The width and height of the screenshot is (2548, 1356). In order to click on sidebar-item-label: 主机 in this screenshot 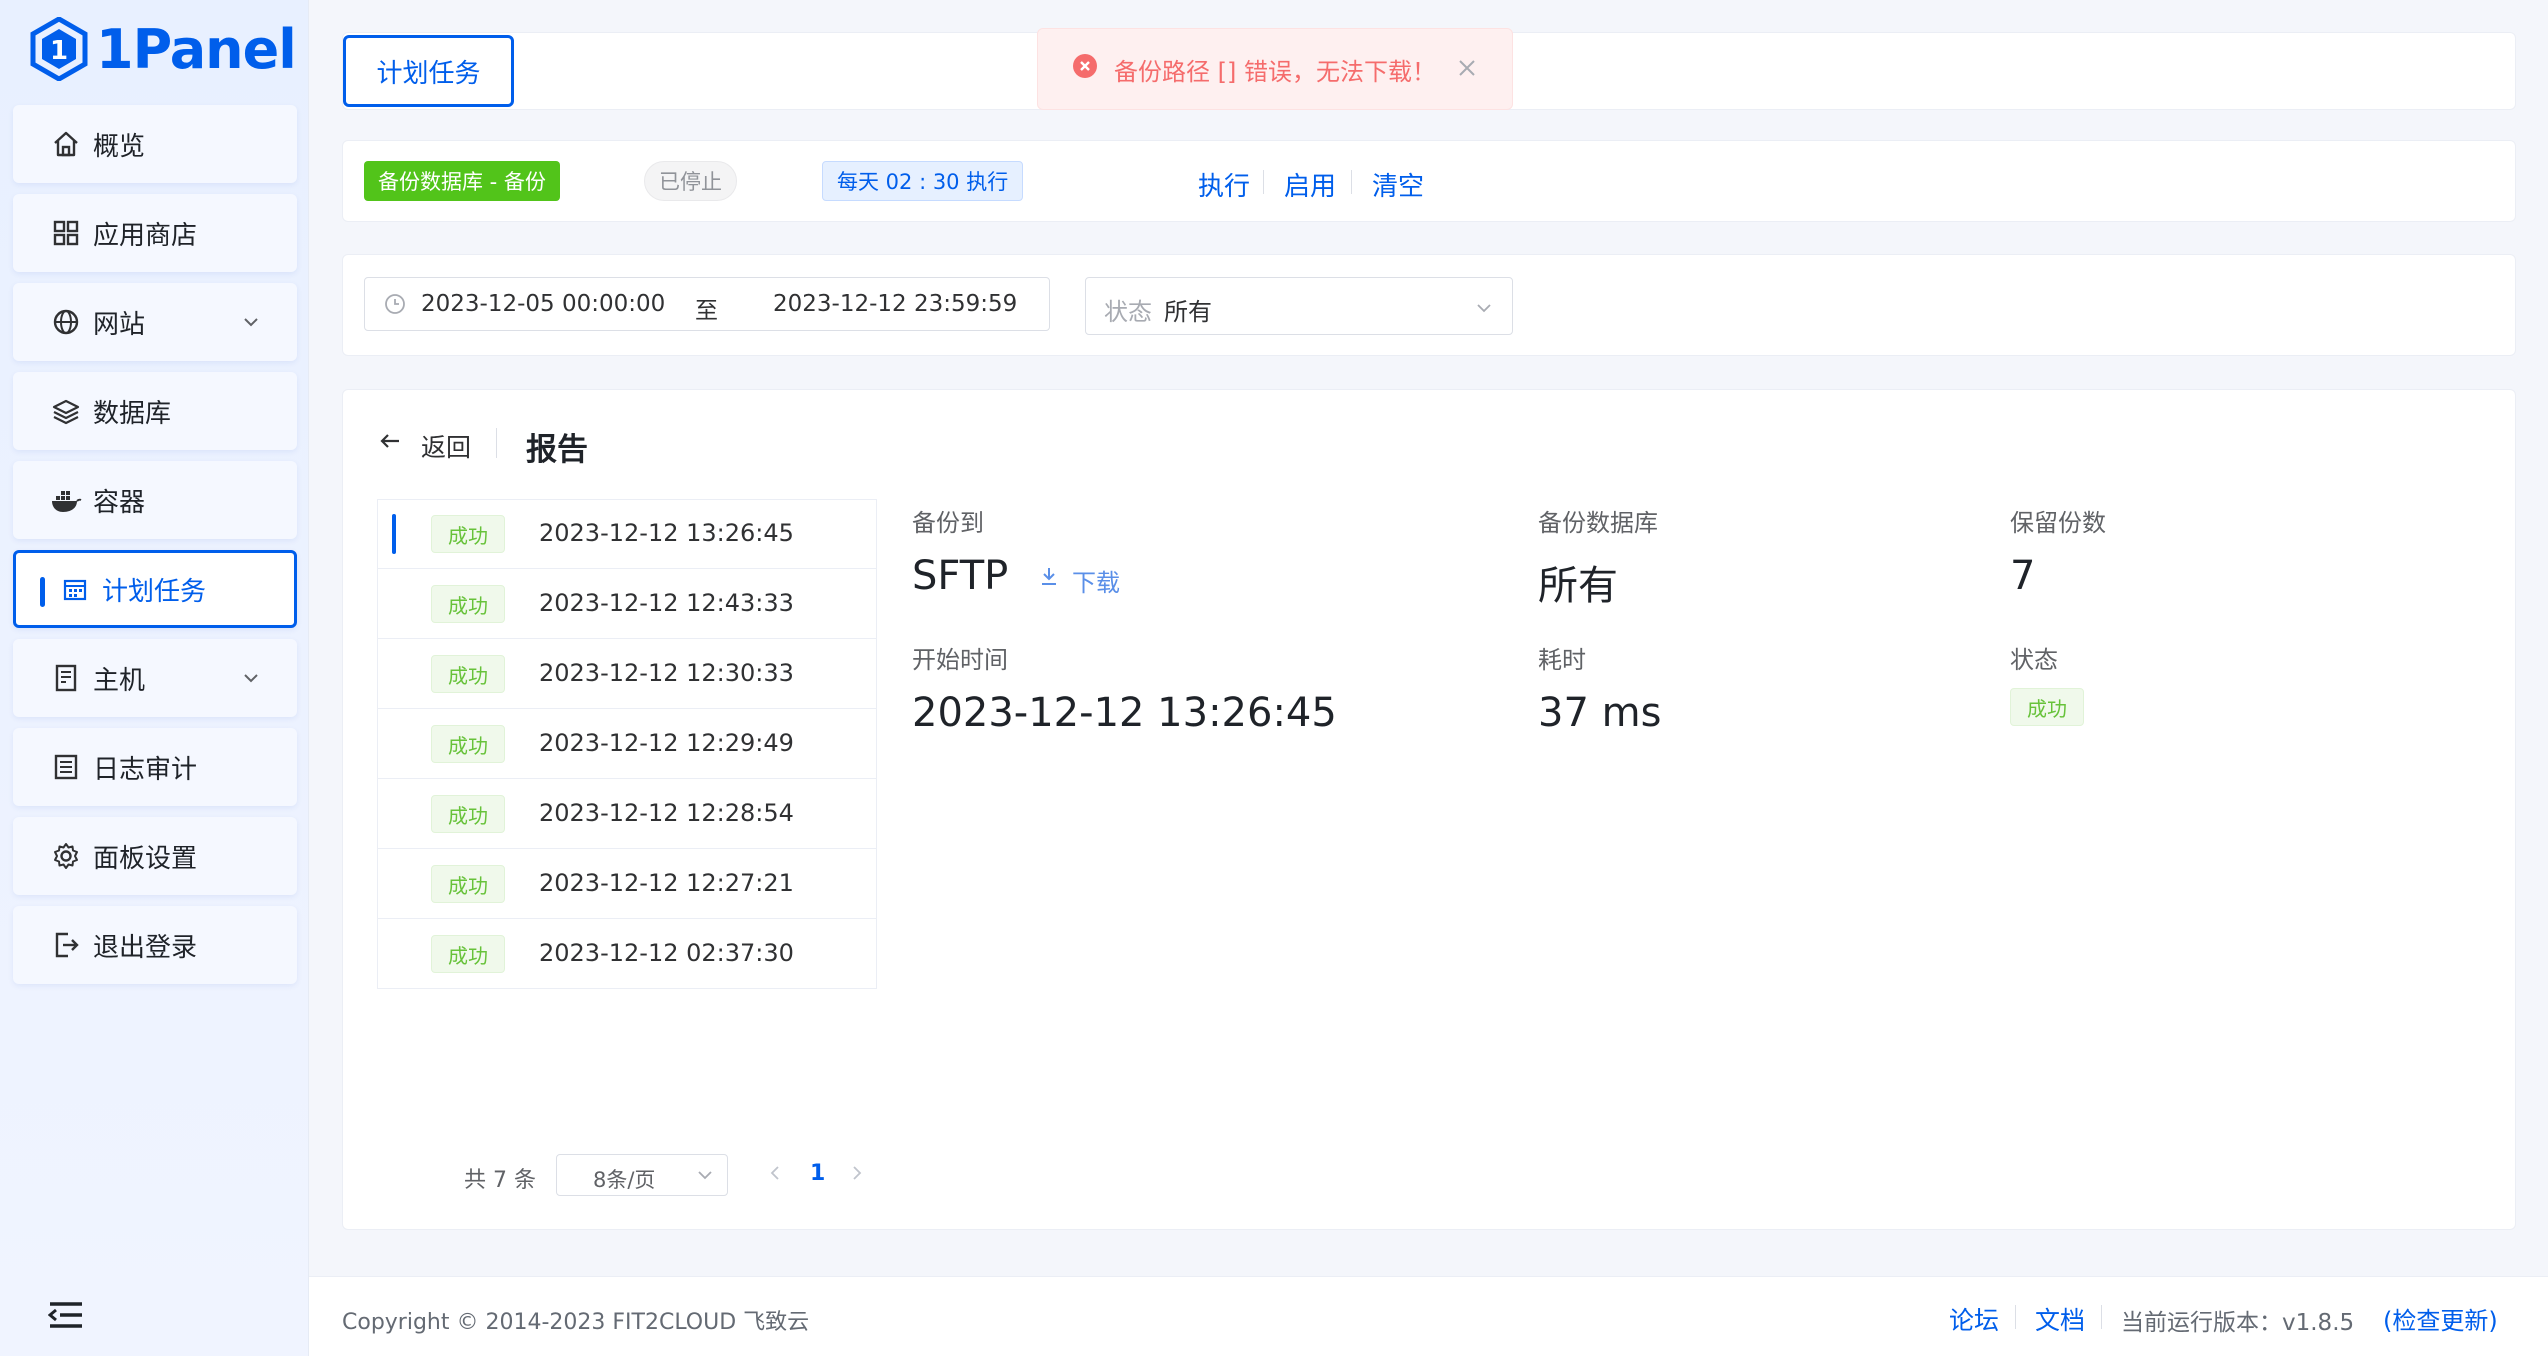, I will do `click(119, 680)`.